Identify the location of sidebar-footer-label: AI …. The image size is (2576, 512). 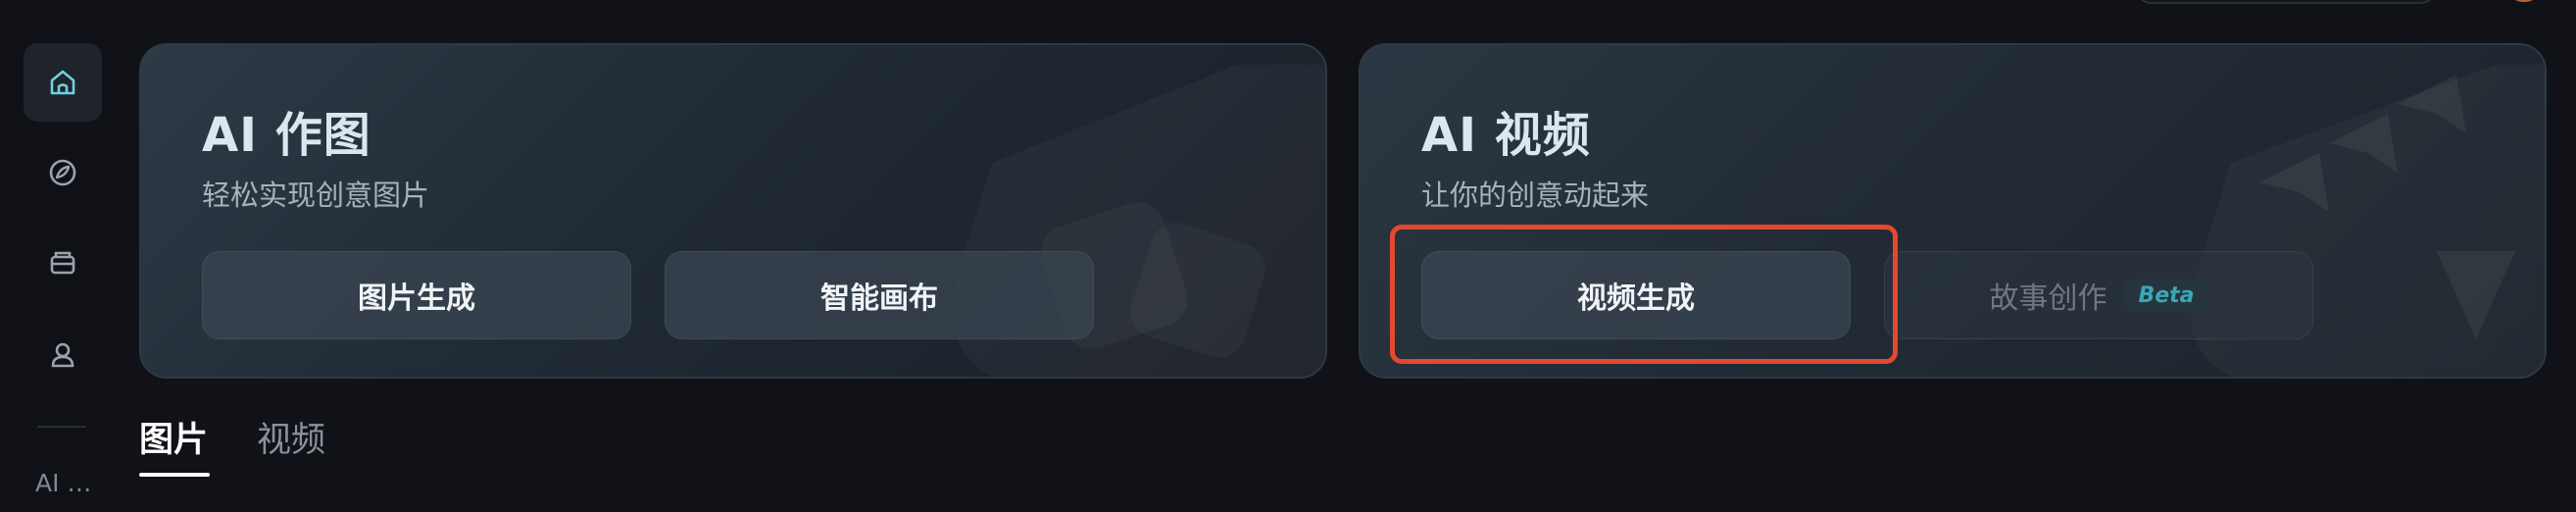
(63, 483).